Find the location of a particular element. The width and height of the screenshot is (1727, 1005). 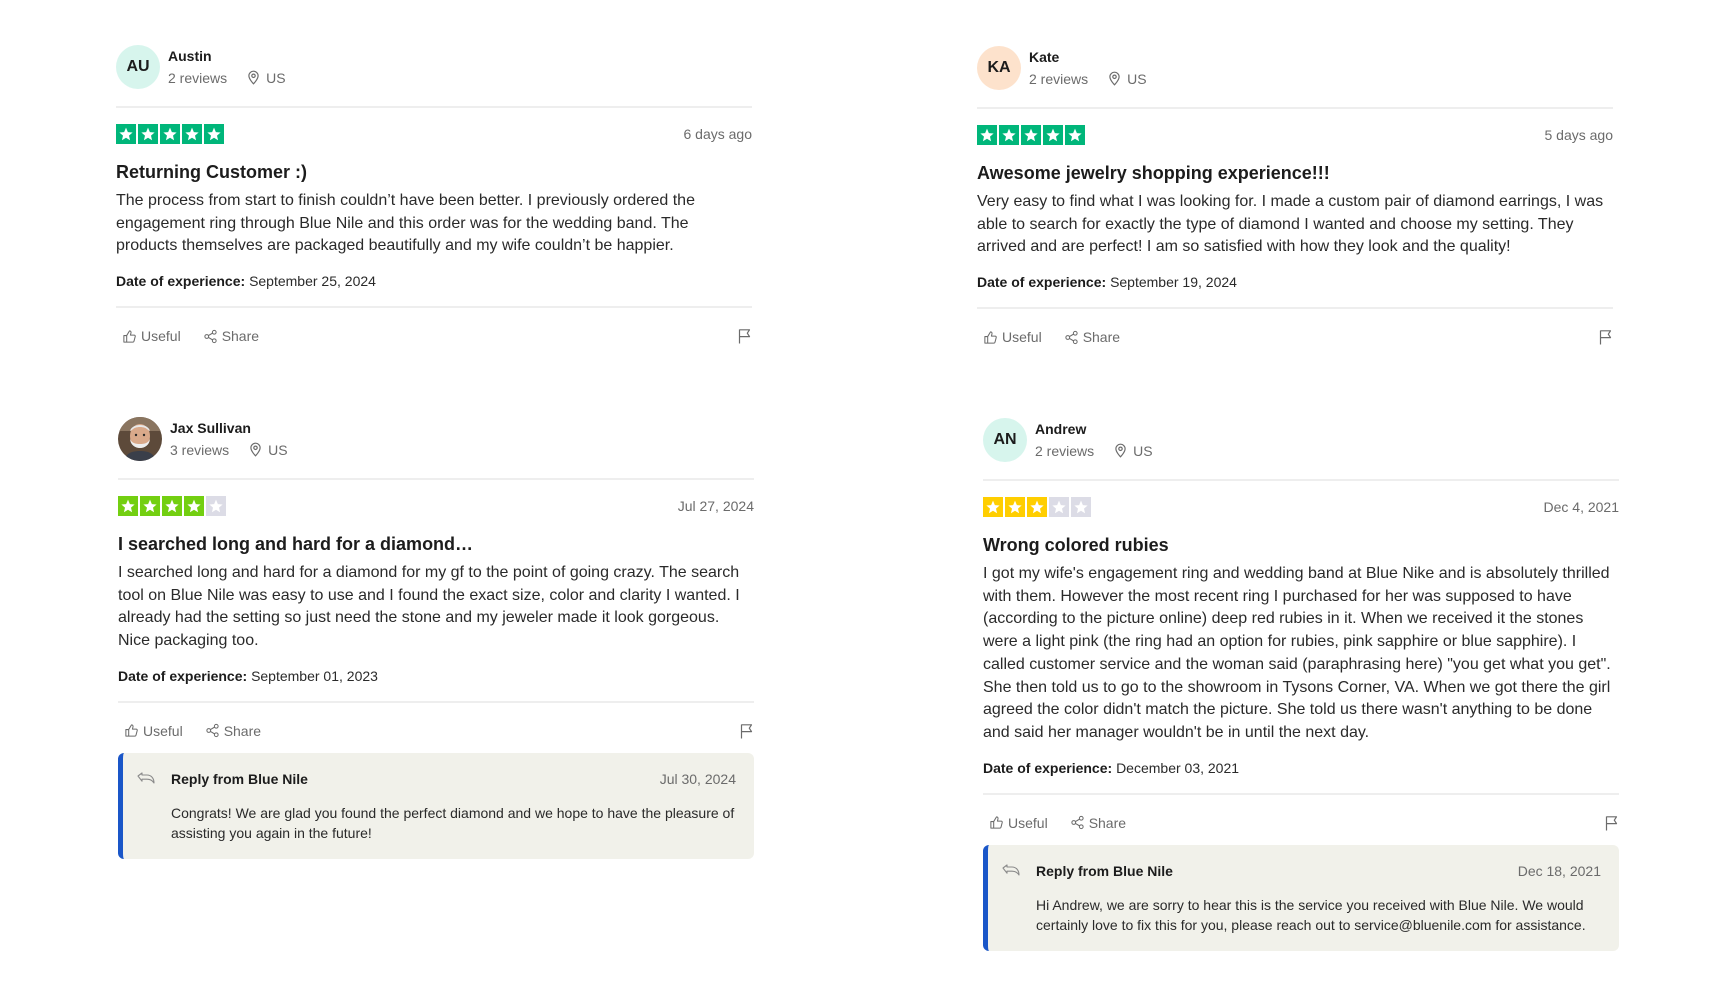

reviewer-name: Kate is located at coordinates (1088, 57).